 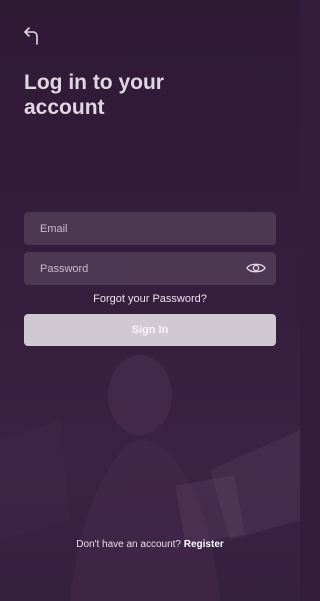 I want to click on eye-icon, so click(x=256, y=268).